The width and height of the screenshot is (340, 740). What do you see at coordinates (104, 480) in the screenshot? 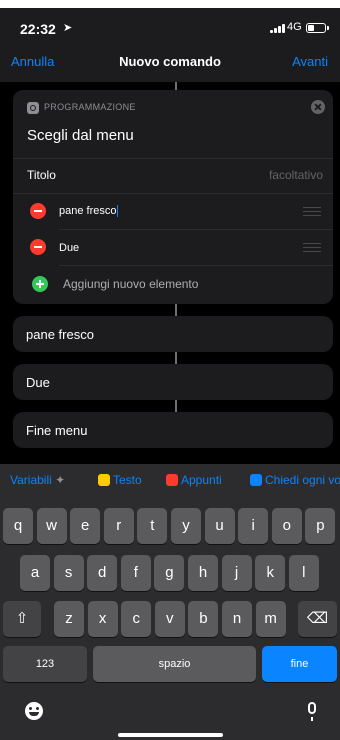
I see `text-icon` at bounding box center [104, 480].